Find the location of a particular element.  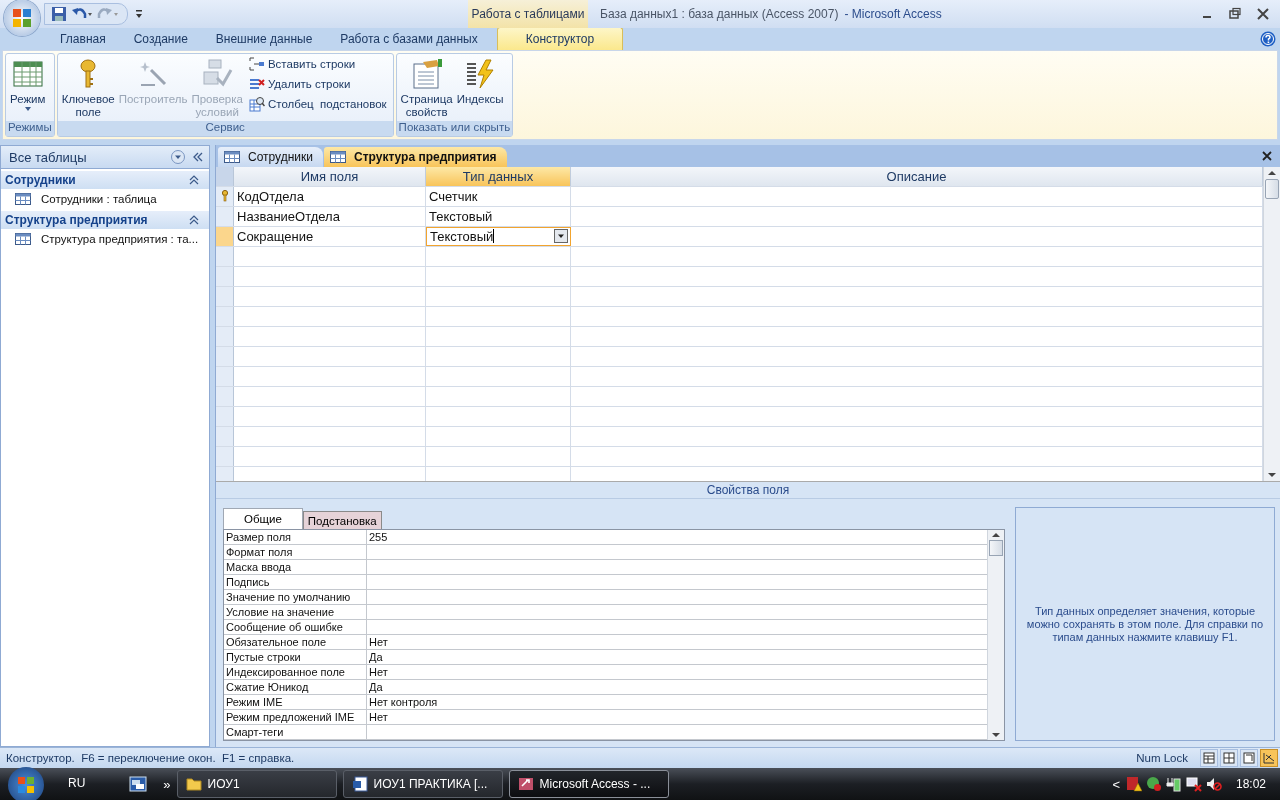

document-tab: Структура предприятия is located at coordinates (415, 156).